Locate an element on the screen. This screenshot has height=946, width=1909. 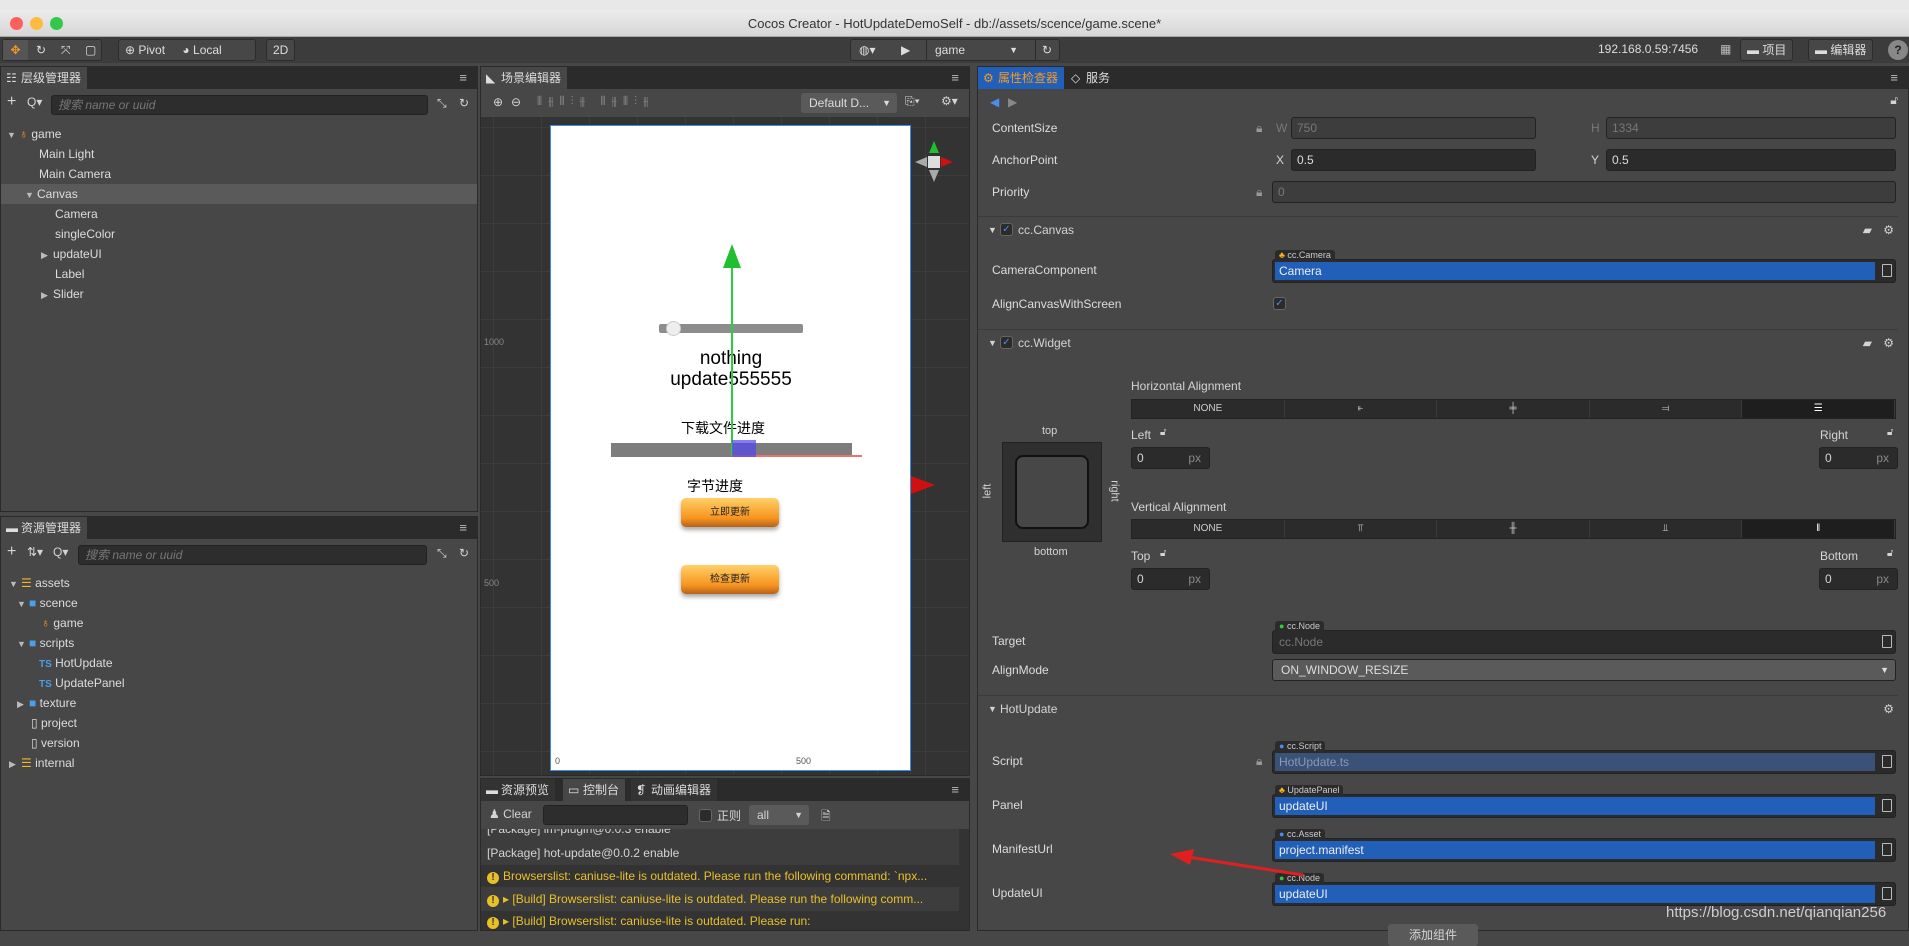
help-button: ? is located at coordinates (1898, 50).